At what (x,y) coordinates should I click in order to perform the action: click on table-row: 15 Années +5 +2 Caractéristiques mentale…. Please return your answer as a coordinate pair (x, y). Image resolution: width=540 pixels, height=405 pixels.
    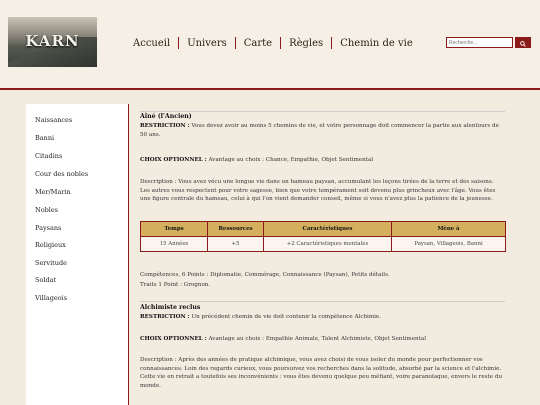
    Looking at the image, I should click on (323, 244).